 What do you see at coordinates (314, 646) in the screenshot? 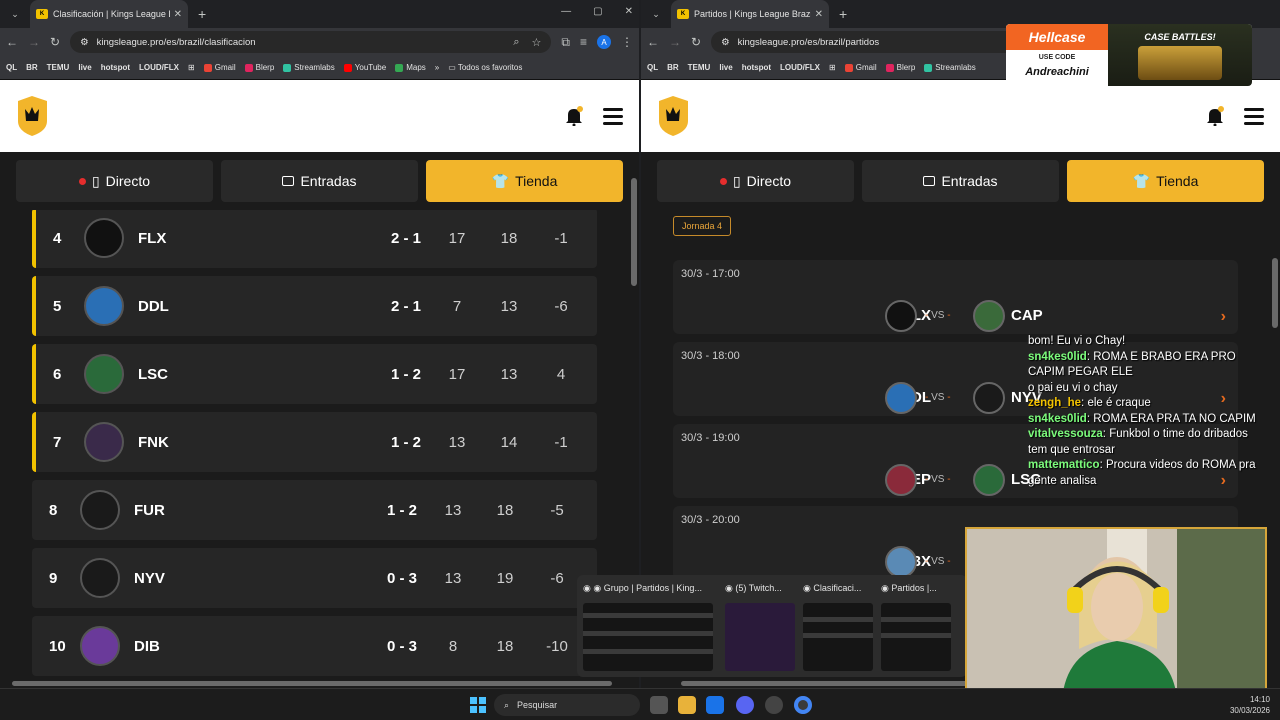
I see `standings-row: 10 DIB 0 - 3 8 18 -10` at bounding box center [314, 646].